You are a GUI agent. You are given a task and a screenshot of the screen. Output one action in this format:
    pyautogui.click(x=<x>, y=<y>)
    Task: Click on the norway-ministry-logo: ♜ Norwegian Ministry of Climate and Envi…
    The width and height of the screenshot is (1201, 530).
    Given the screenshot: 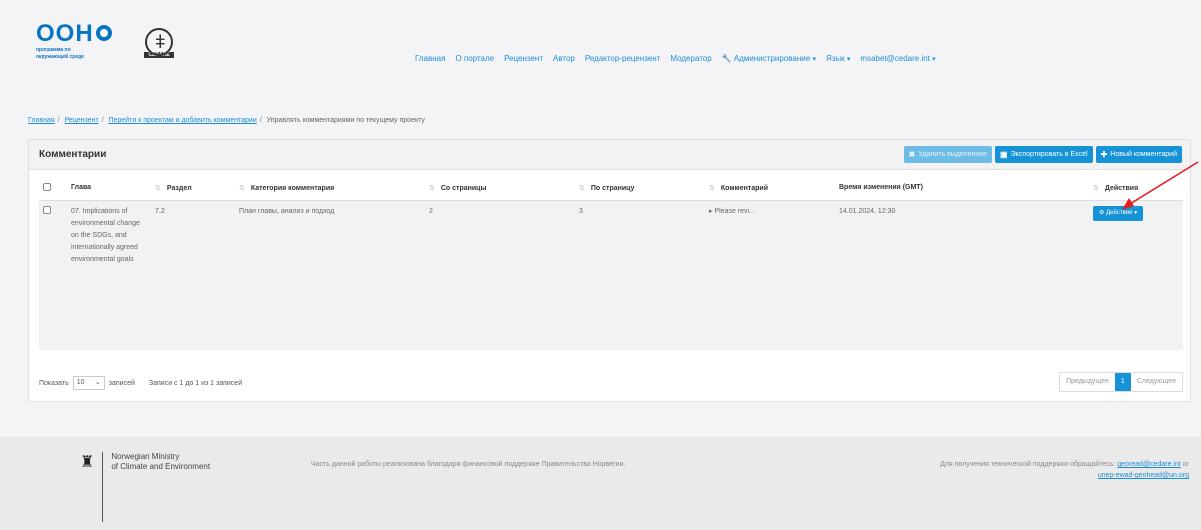 What is the action you would take?
    pyautogui.click(x=145, y=487)
    